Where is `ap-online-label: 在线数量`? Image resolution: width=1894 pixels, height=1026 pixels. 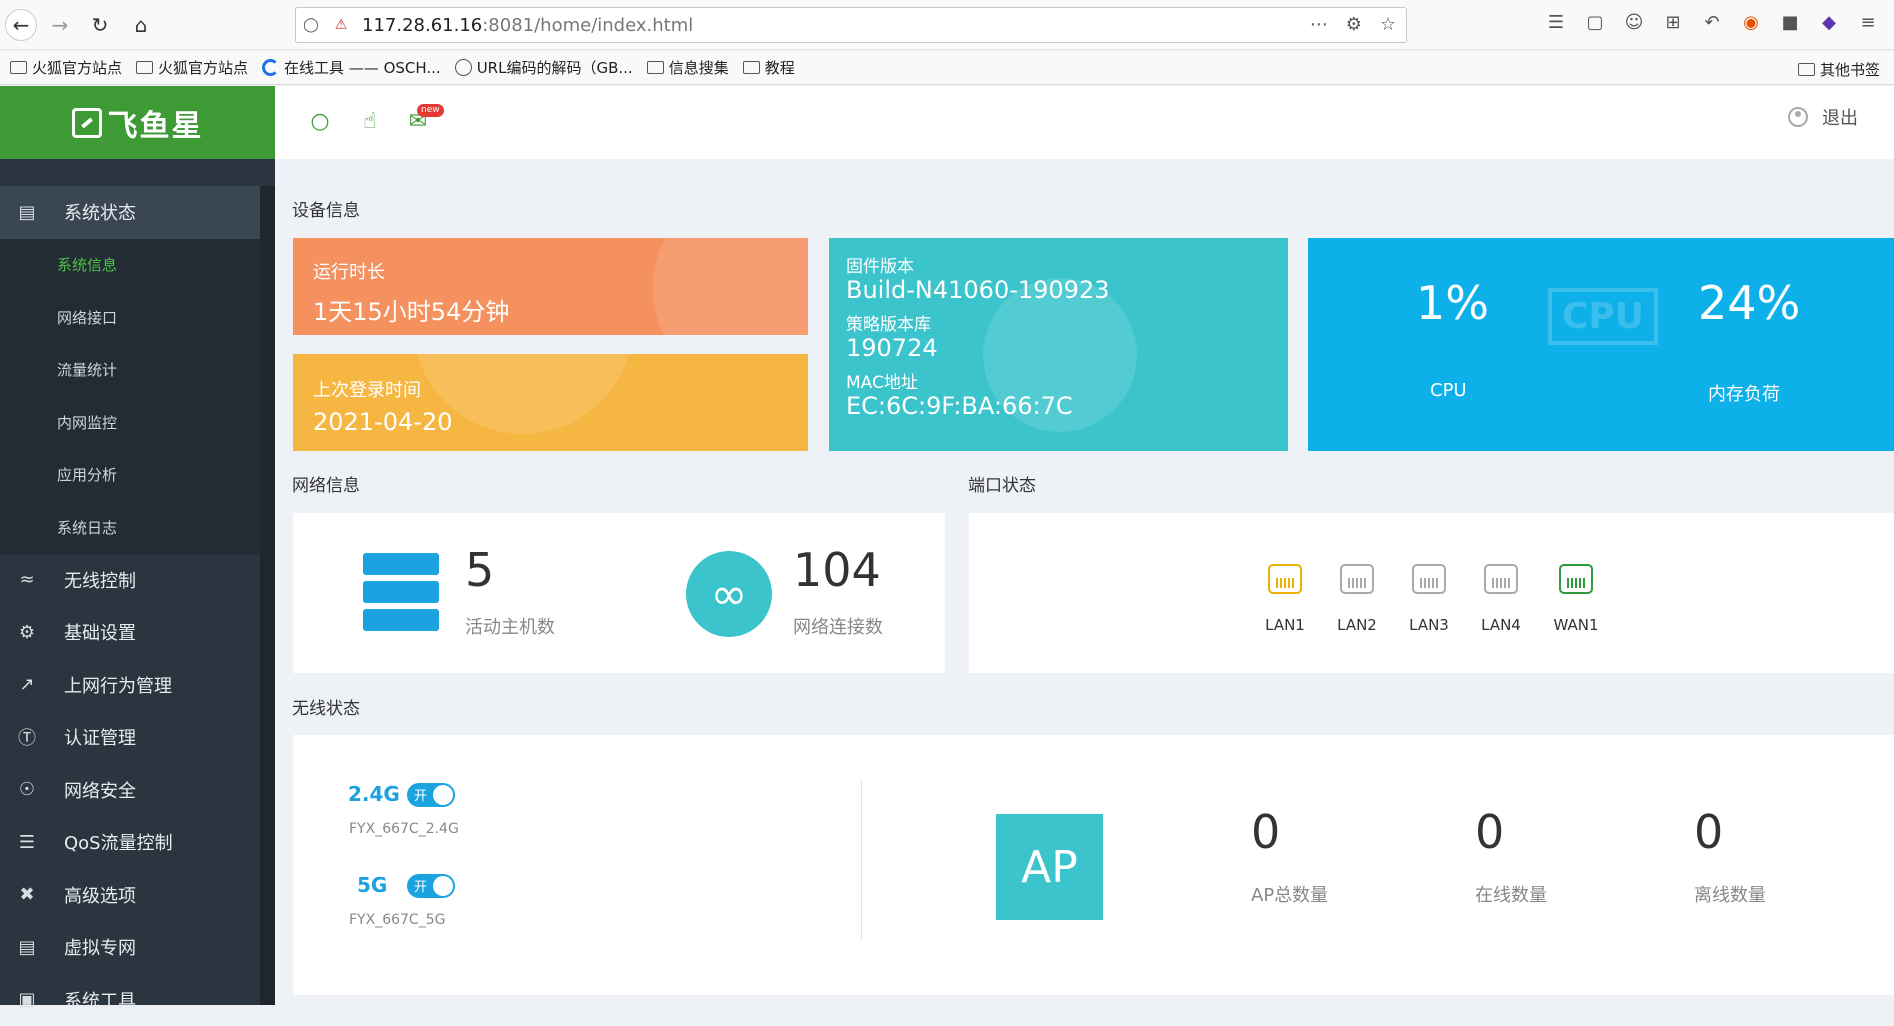
ap-online-label: 在线数量 is located at coordinates (1511, 894).